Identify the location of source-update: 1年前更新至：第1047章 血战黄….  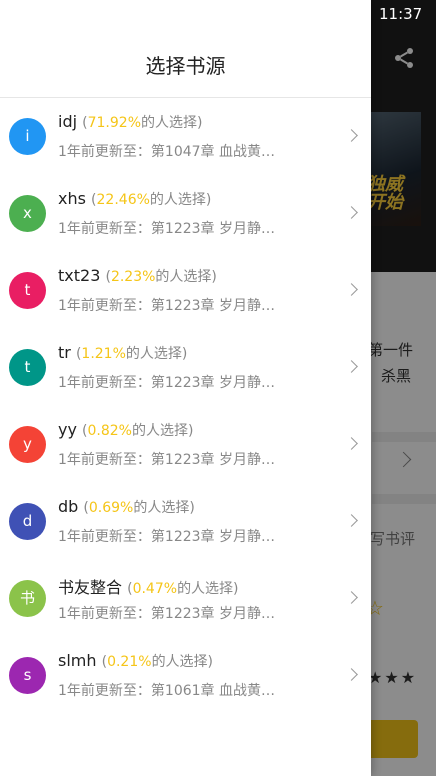
(166, 152).